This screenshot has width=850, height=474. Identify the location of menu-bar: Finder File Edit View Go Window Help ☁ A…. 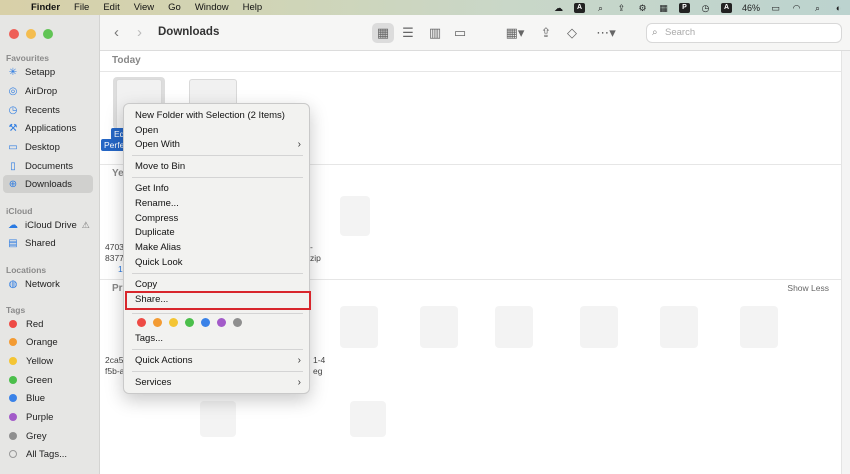
(425, 7).